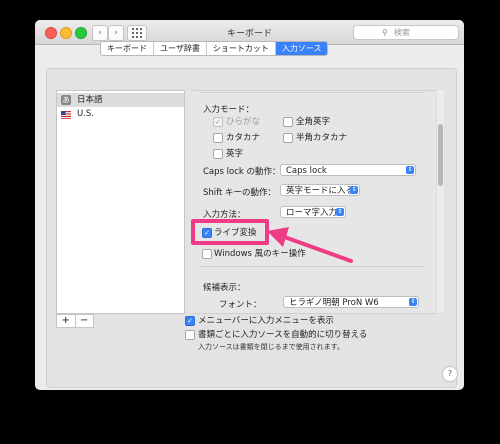  Describe the element at coordinates (207, 233) in the screenshot. I see `live-conversion-checkbox: ✓` at that location.